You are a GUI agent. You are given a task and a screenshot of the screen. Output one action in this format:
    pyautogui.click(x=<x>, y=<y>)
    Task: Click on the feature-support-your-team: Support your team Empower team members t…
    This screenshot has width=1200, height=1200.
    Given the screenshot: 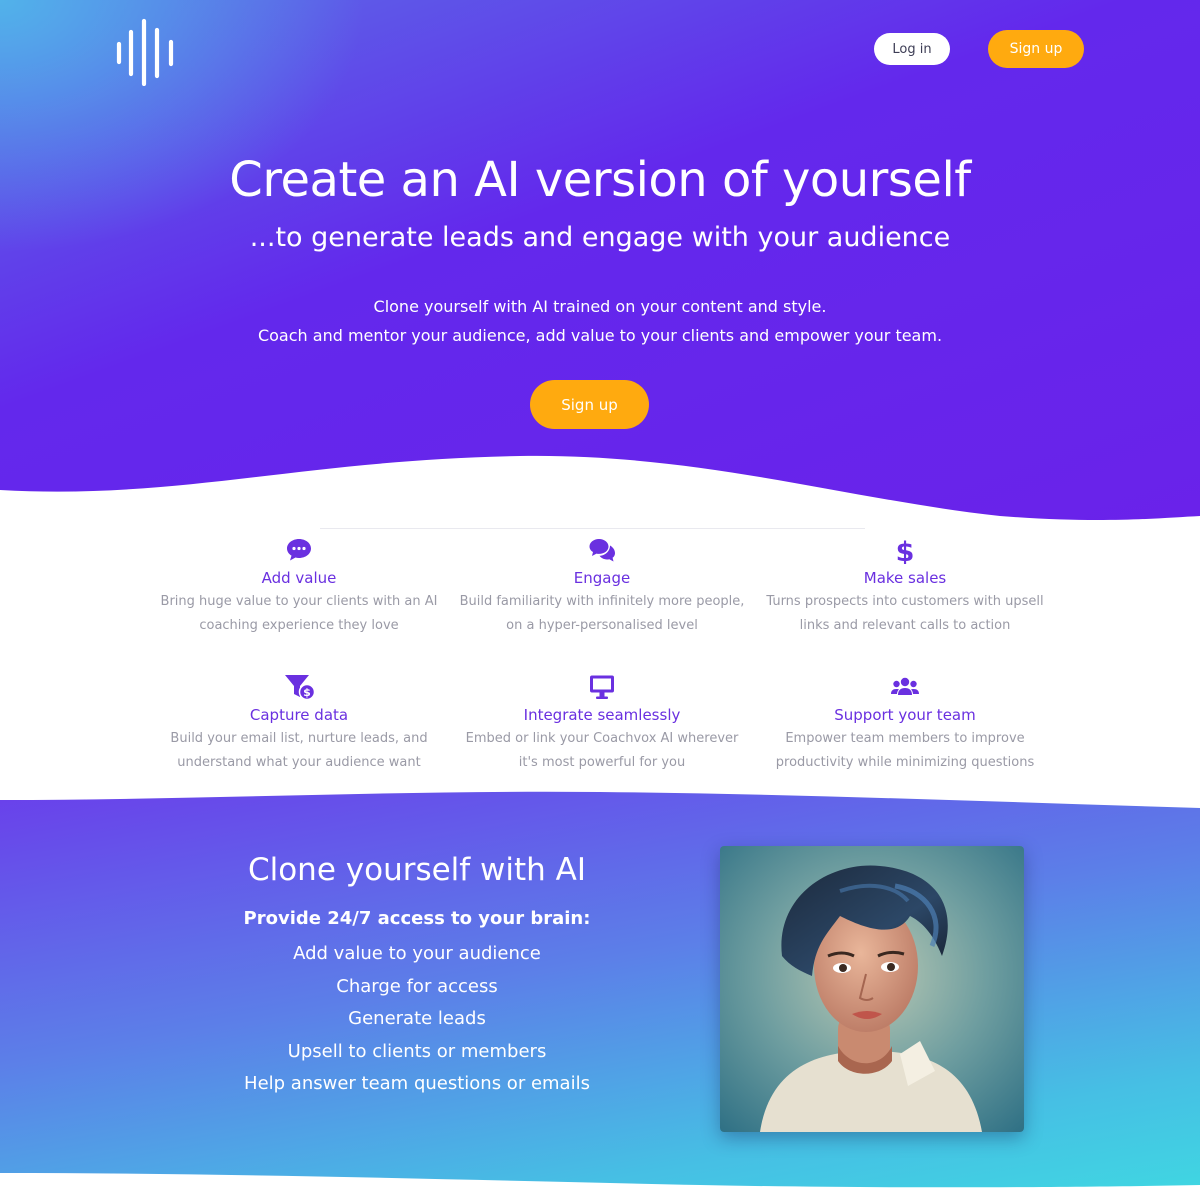 What is the action you would take?
    pyautogui.click(x=905, y=724)
    